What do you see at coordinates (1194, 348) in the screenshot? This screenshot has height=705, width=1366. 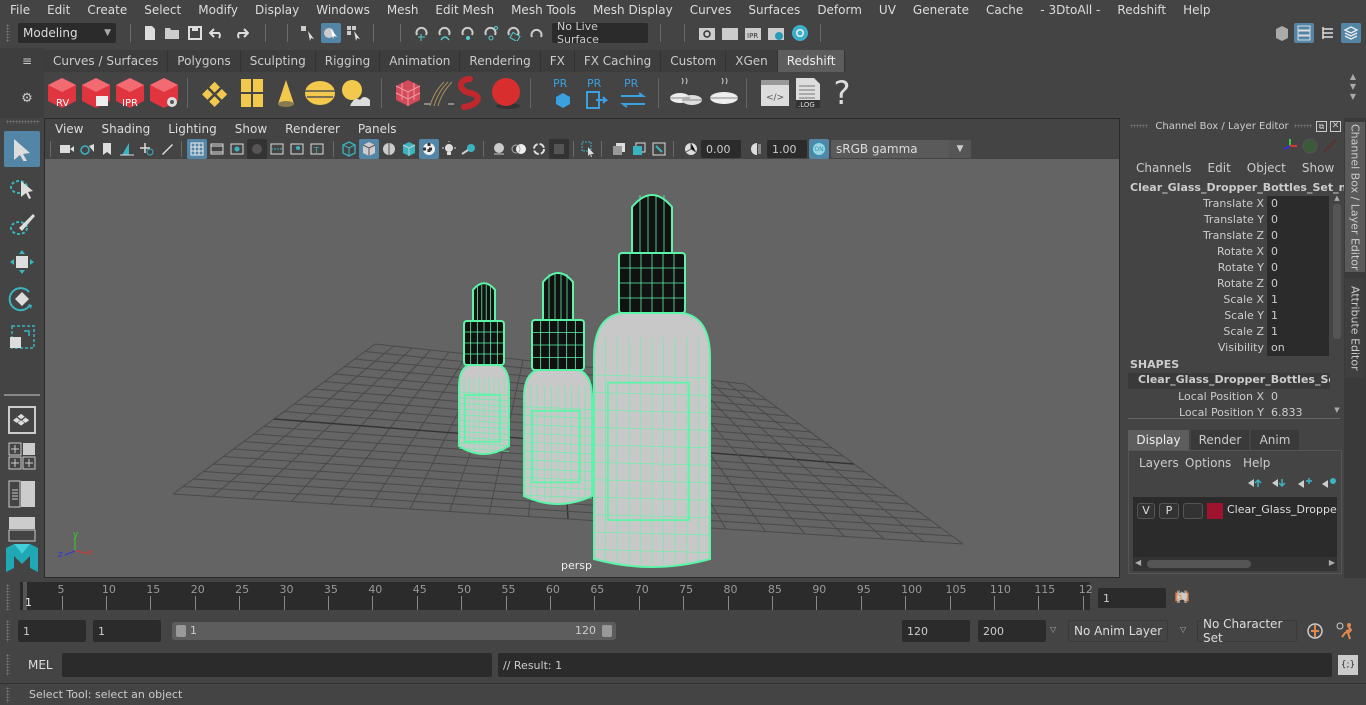 I see `channel-label: Visibility` at bounding box center [1194, 348].